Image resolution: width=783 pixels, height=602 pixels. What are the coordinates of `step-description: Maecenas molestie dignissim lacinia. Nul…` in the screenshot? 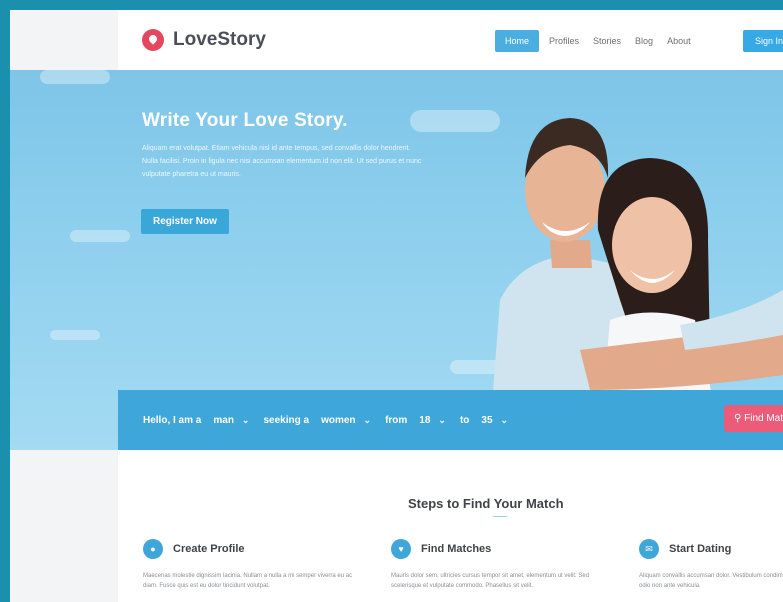 It's located at (248, 581).